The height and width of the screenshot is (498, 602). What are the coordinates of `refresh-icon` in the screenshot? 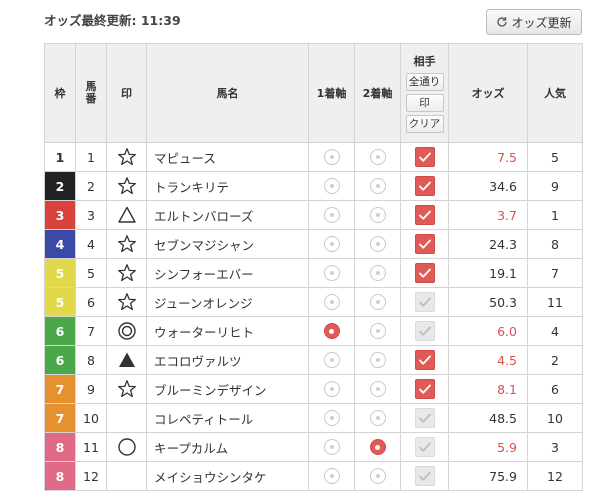 It's located at (502, 22).